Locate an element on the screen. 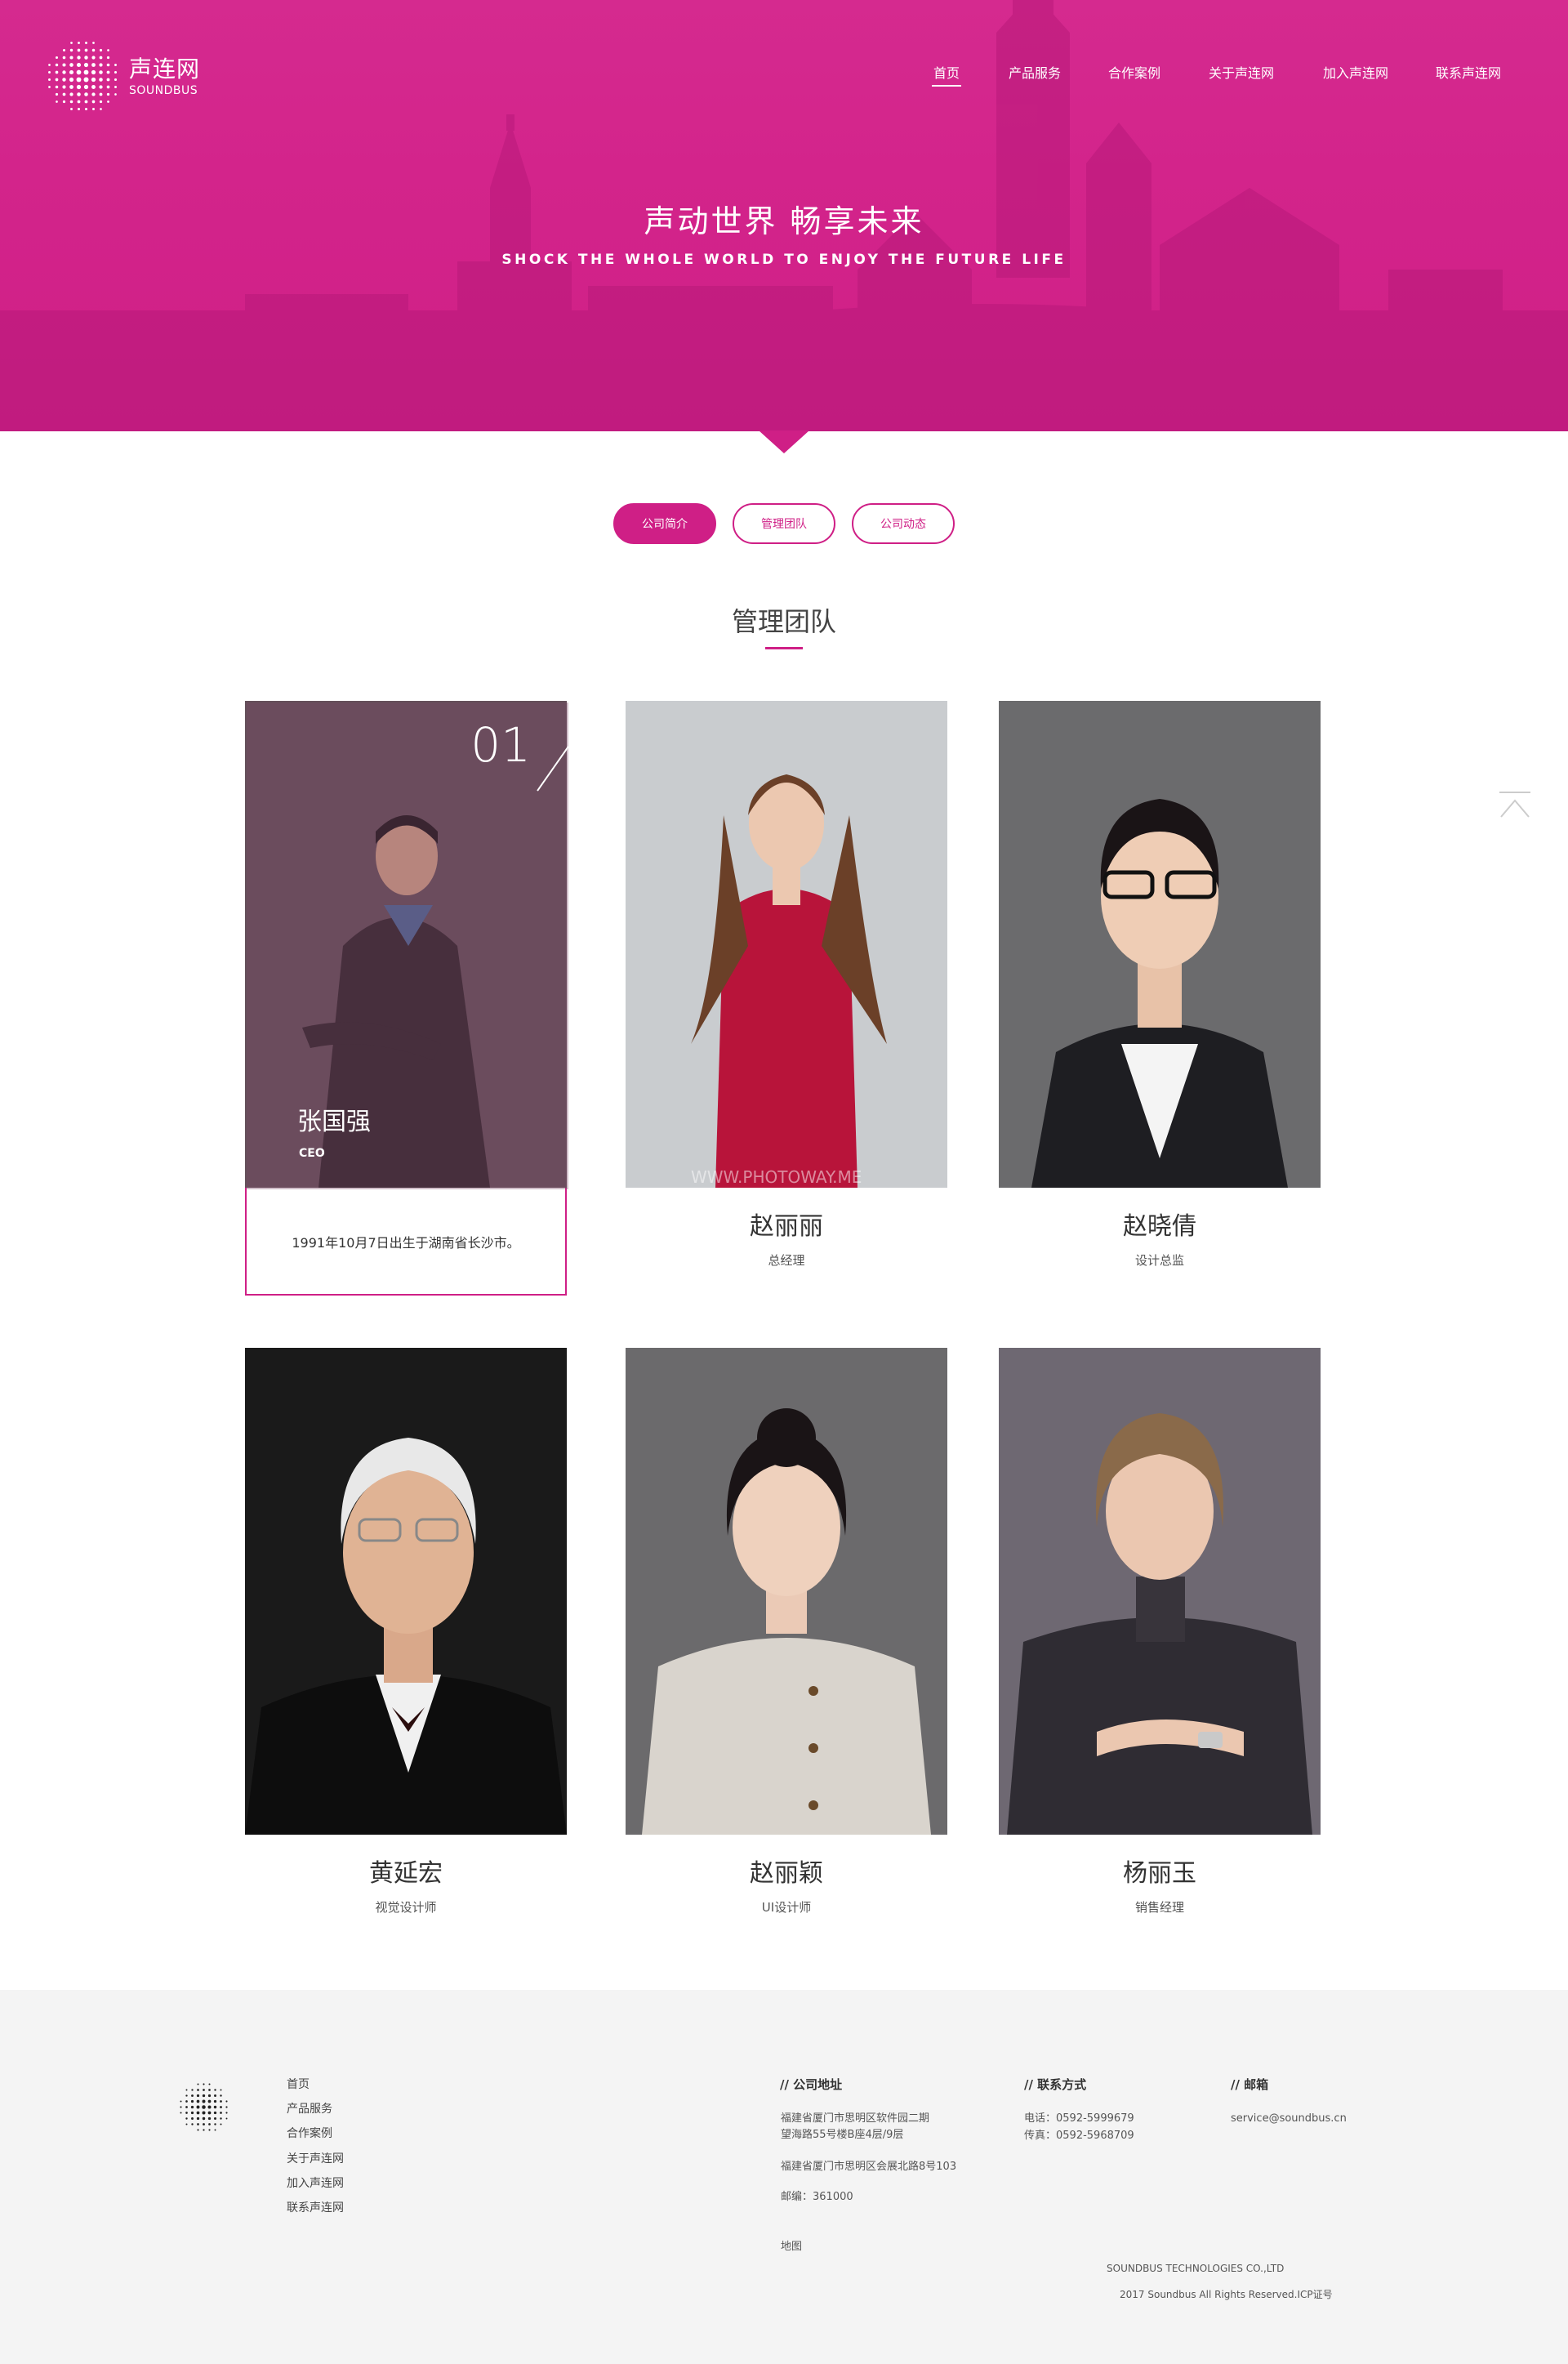 This screenshot has height=2364, width=1568. footer-email-link: service@soundbus.cn is located at coordinates (1289, 2119).